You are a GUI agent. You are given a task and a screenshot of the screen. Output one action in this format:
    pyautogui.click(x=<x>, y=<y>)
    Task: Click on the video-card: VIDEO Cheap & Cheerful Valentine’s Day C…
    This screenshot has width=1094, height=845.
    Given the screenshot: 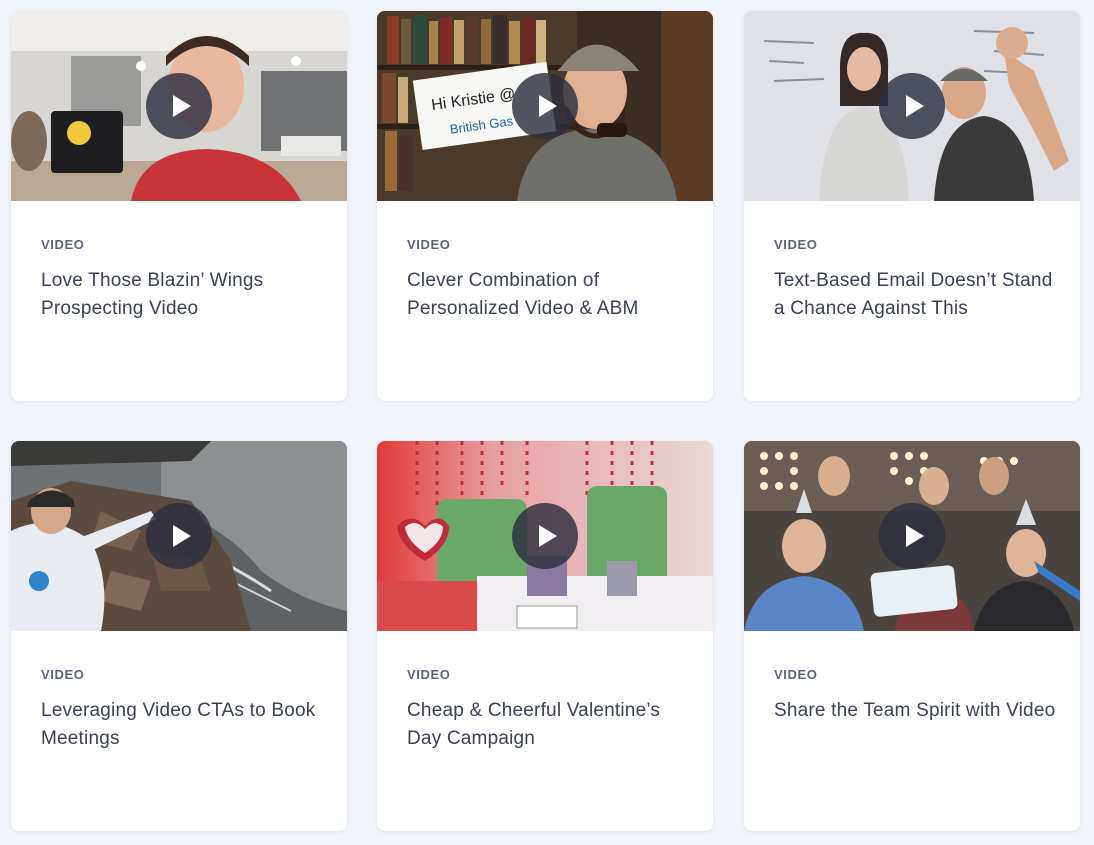 What is the action you would take?
    pyautogui.click(x=545, y=636)
    